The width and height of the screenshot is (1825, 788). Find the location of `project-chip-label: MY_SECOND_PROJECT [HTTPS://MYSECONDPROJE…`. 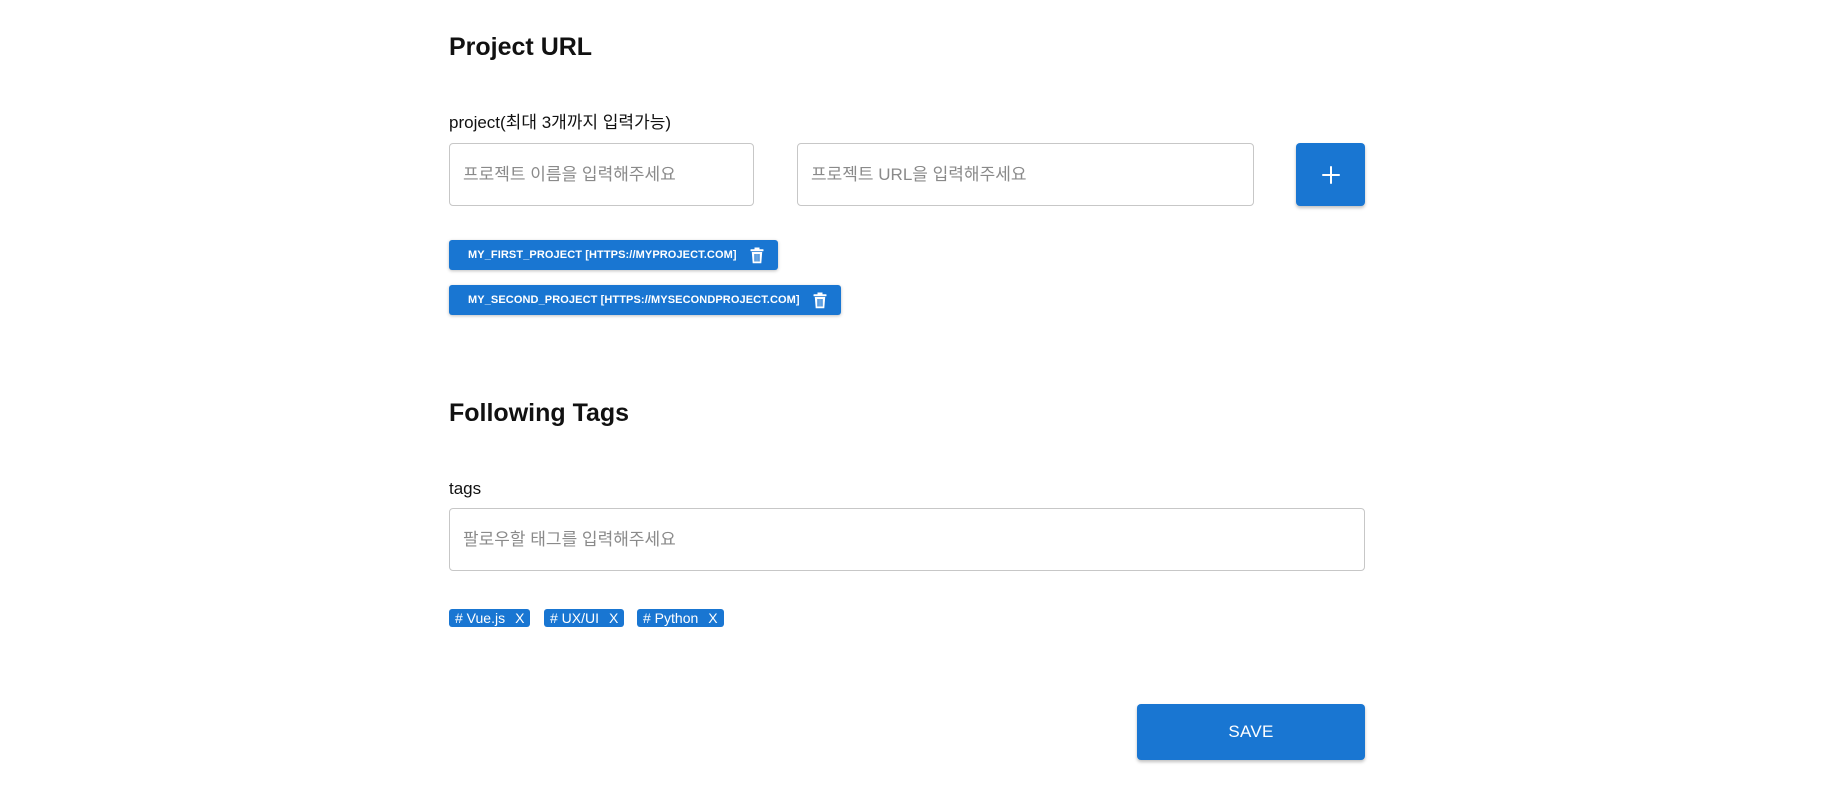

project-chip-label: MY_SECOND_PROJECT [HTTPS://MYSECONDPROJE… is located at coordinates (634, 300).